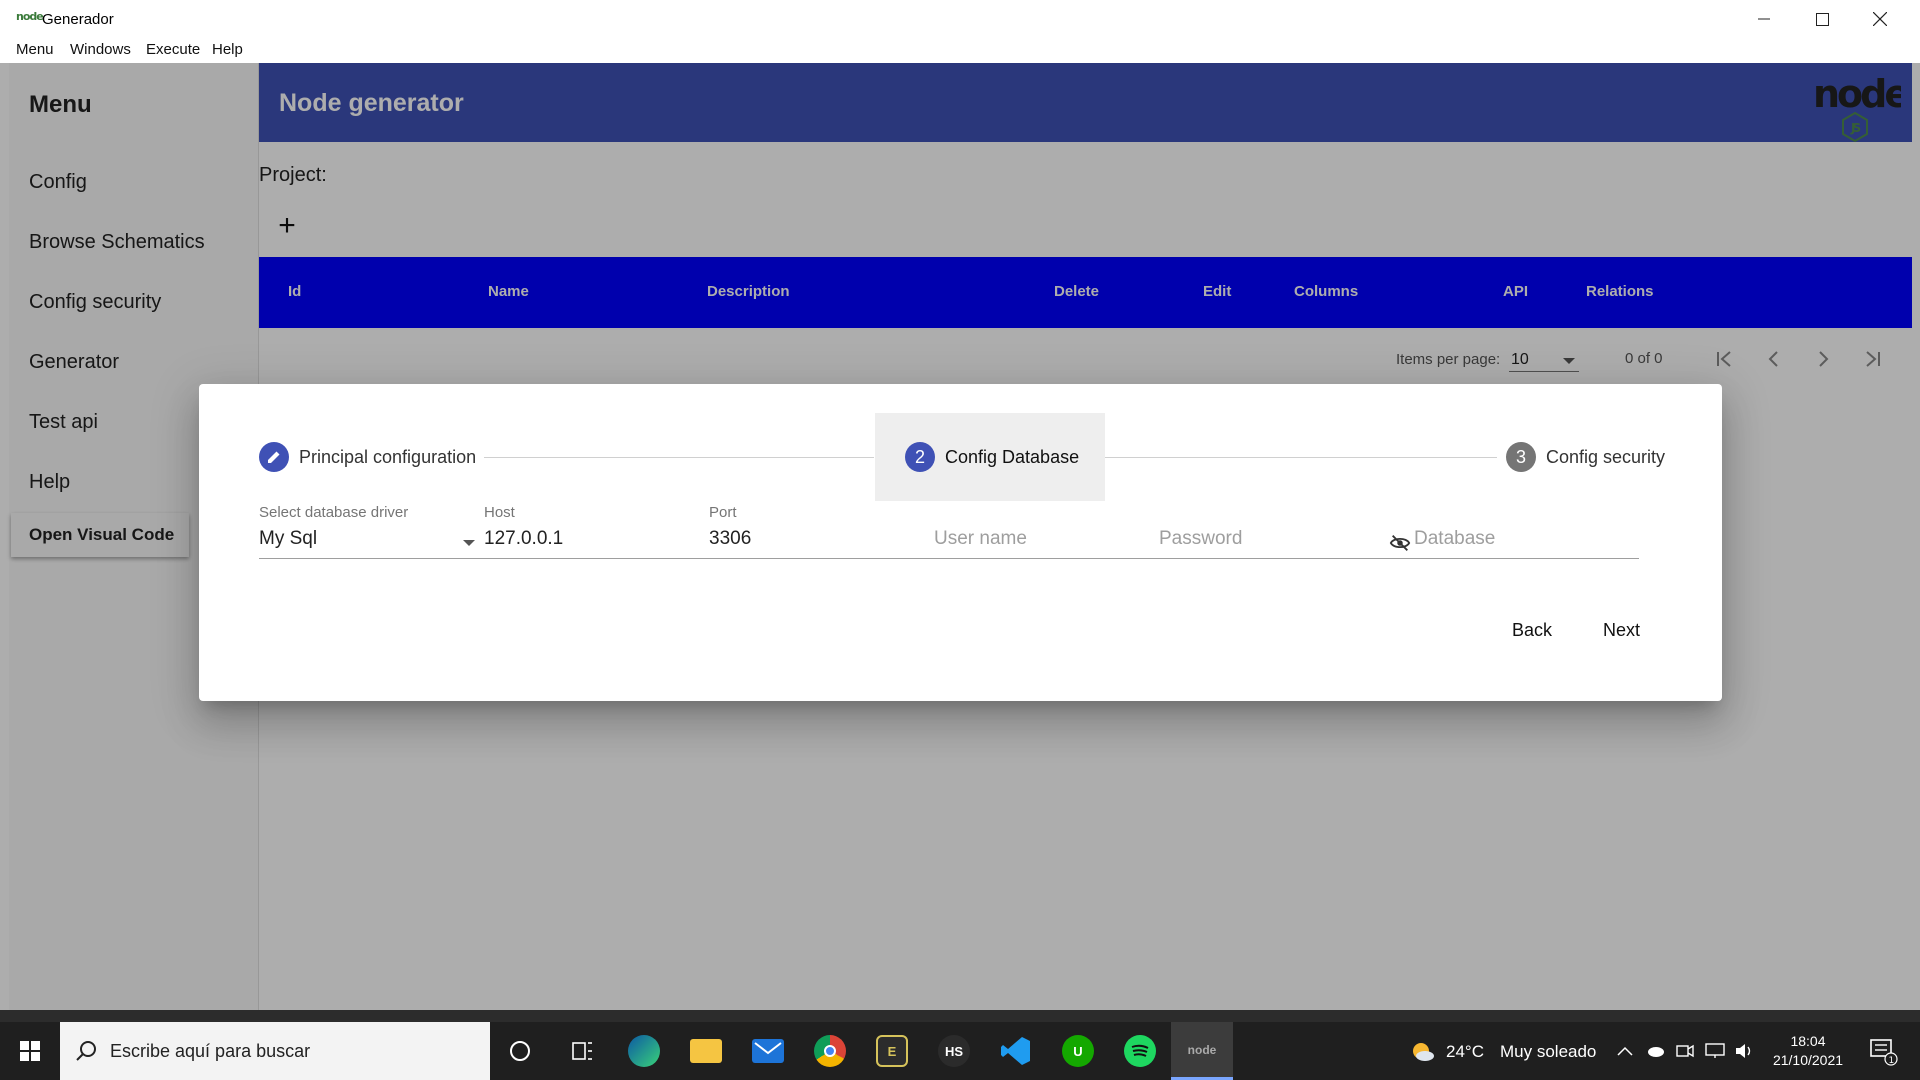  What do you see at coordinates (1808, 1060) in the screenshot?
I see `clock-date: 21/10/2021` at bounding box center [1808, 1060].